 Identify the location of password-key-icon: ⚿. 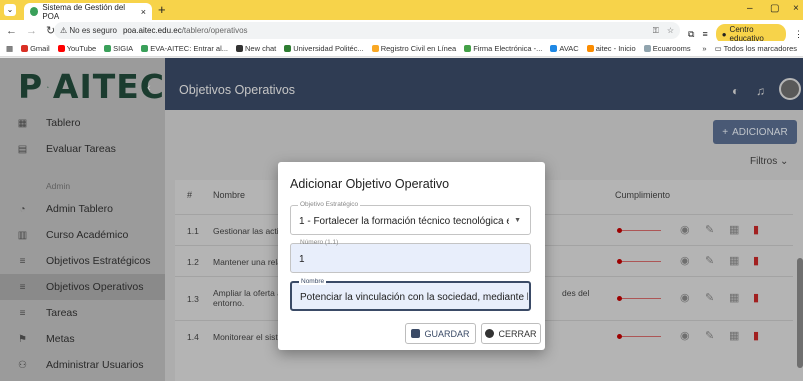
(656, 31).